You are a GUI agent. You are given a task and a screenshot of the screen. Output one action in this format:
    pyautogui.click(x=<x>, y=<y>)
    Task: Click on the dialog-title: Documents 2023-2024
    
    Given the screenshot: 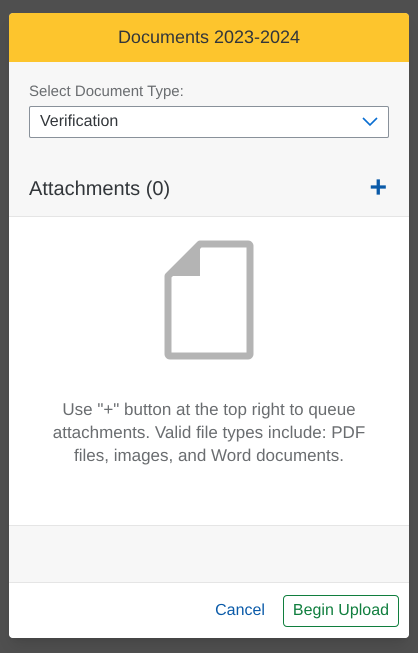 What is the action you would take?
    pyautogui.click(x=209, y=37)
    